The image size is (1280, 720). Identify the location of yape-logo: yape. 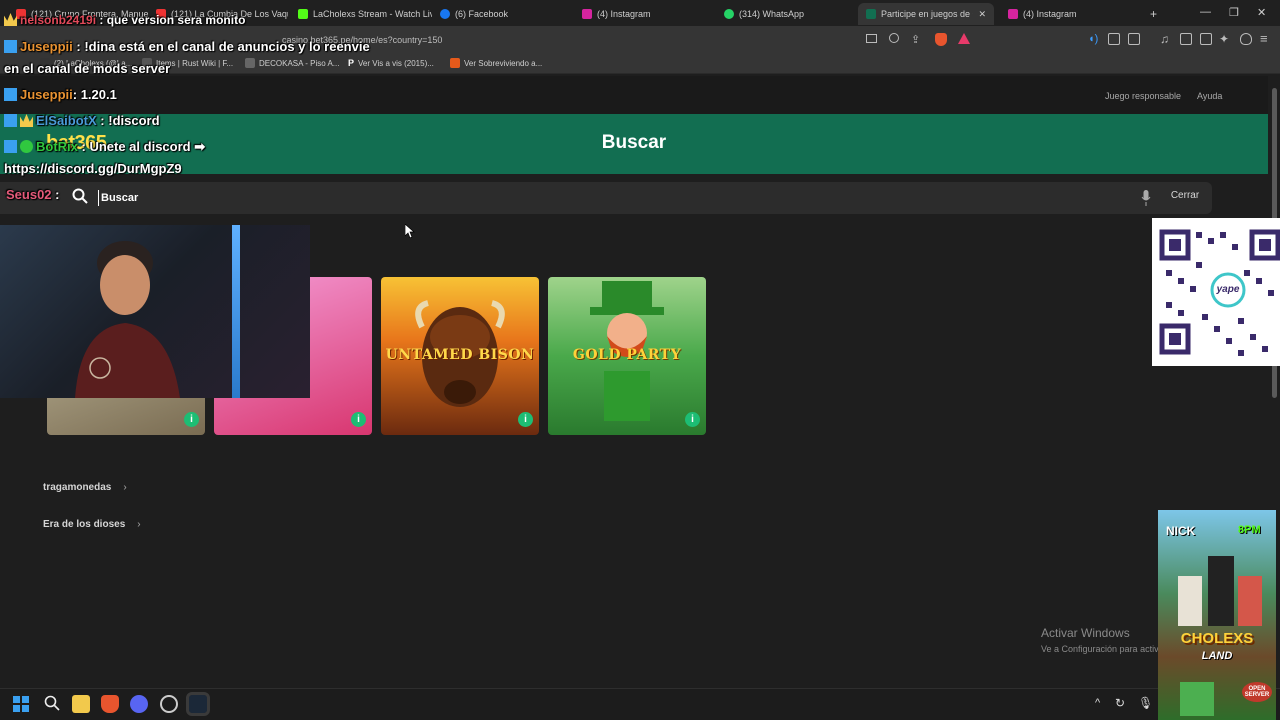
(1228, 289).